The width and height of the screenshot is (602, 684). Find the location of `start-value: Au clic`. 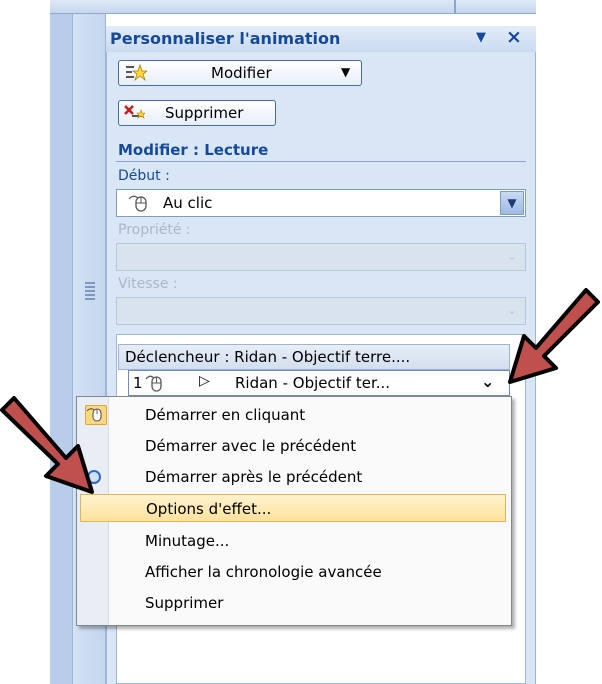

start-value: Au clic is located at coordinates (188, 203).